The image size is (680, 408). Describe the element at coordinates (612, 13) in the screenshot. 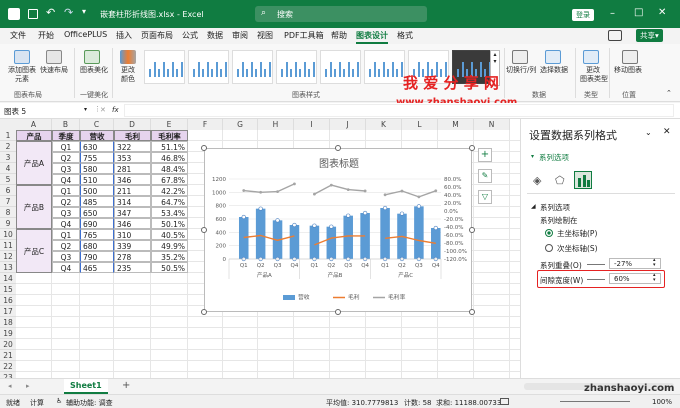

I see `minimize-icon: –` at that location.